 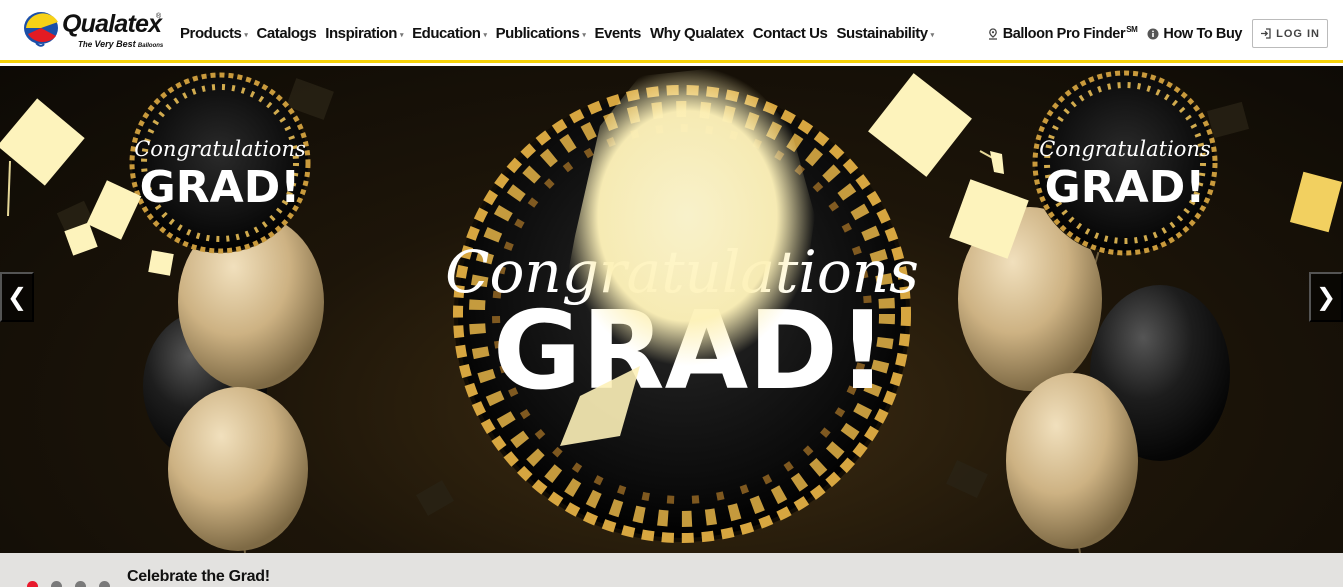 I want to click on nav-item-catalogs: Catalogs, so click(x=287, y=33).